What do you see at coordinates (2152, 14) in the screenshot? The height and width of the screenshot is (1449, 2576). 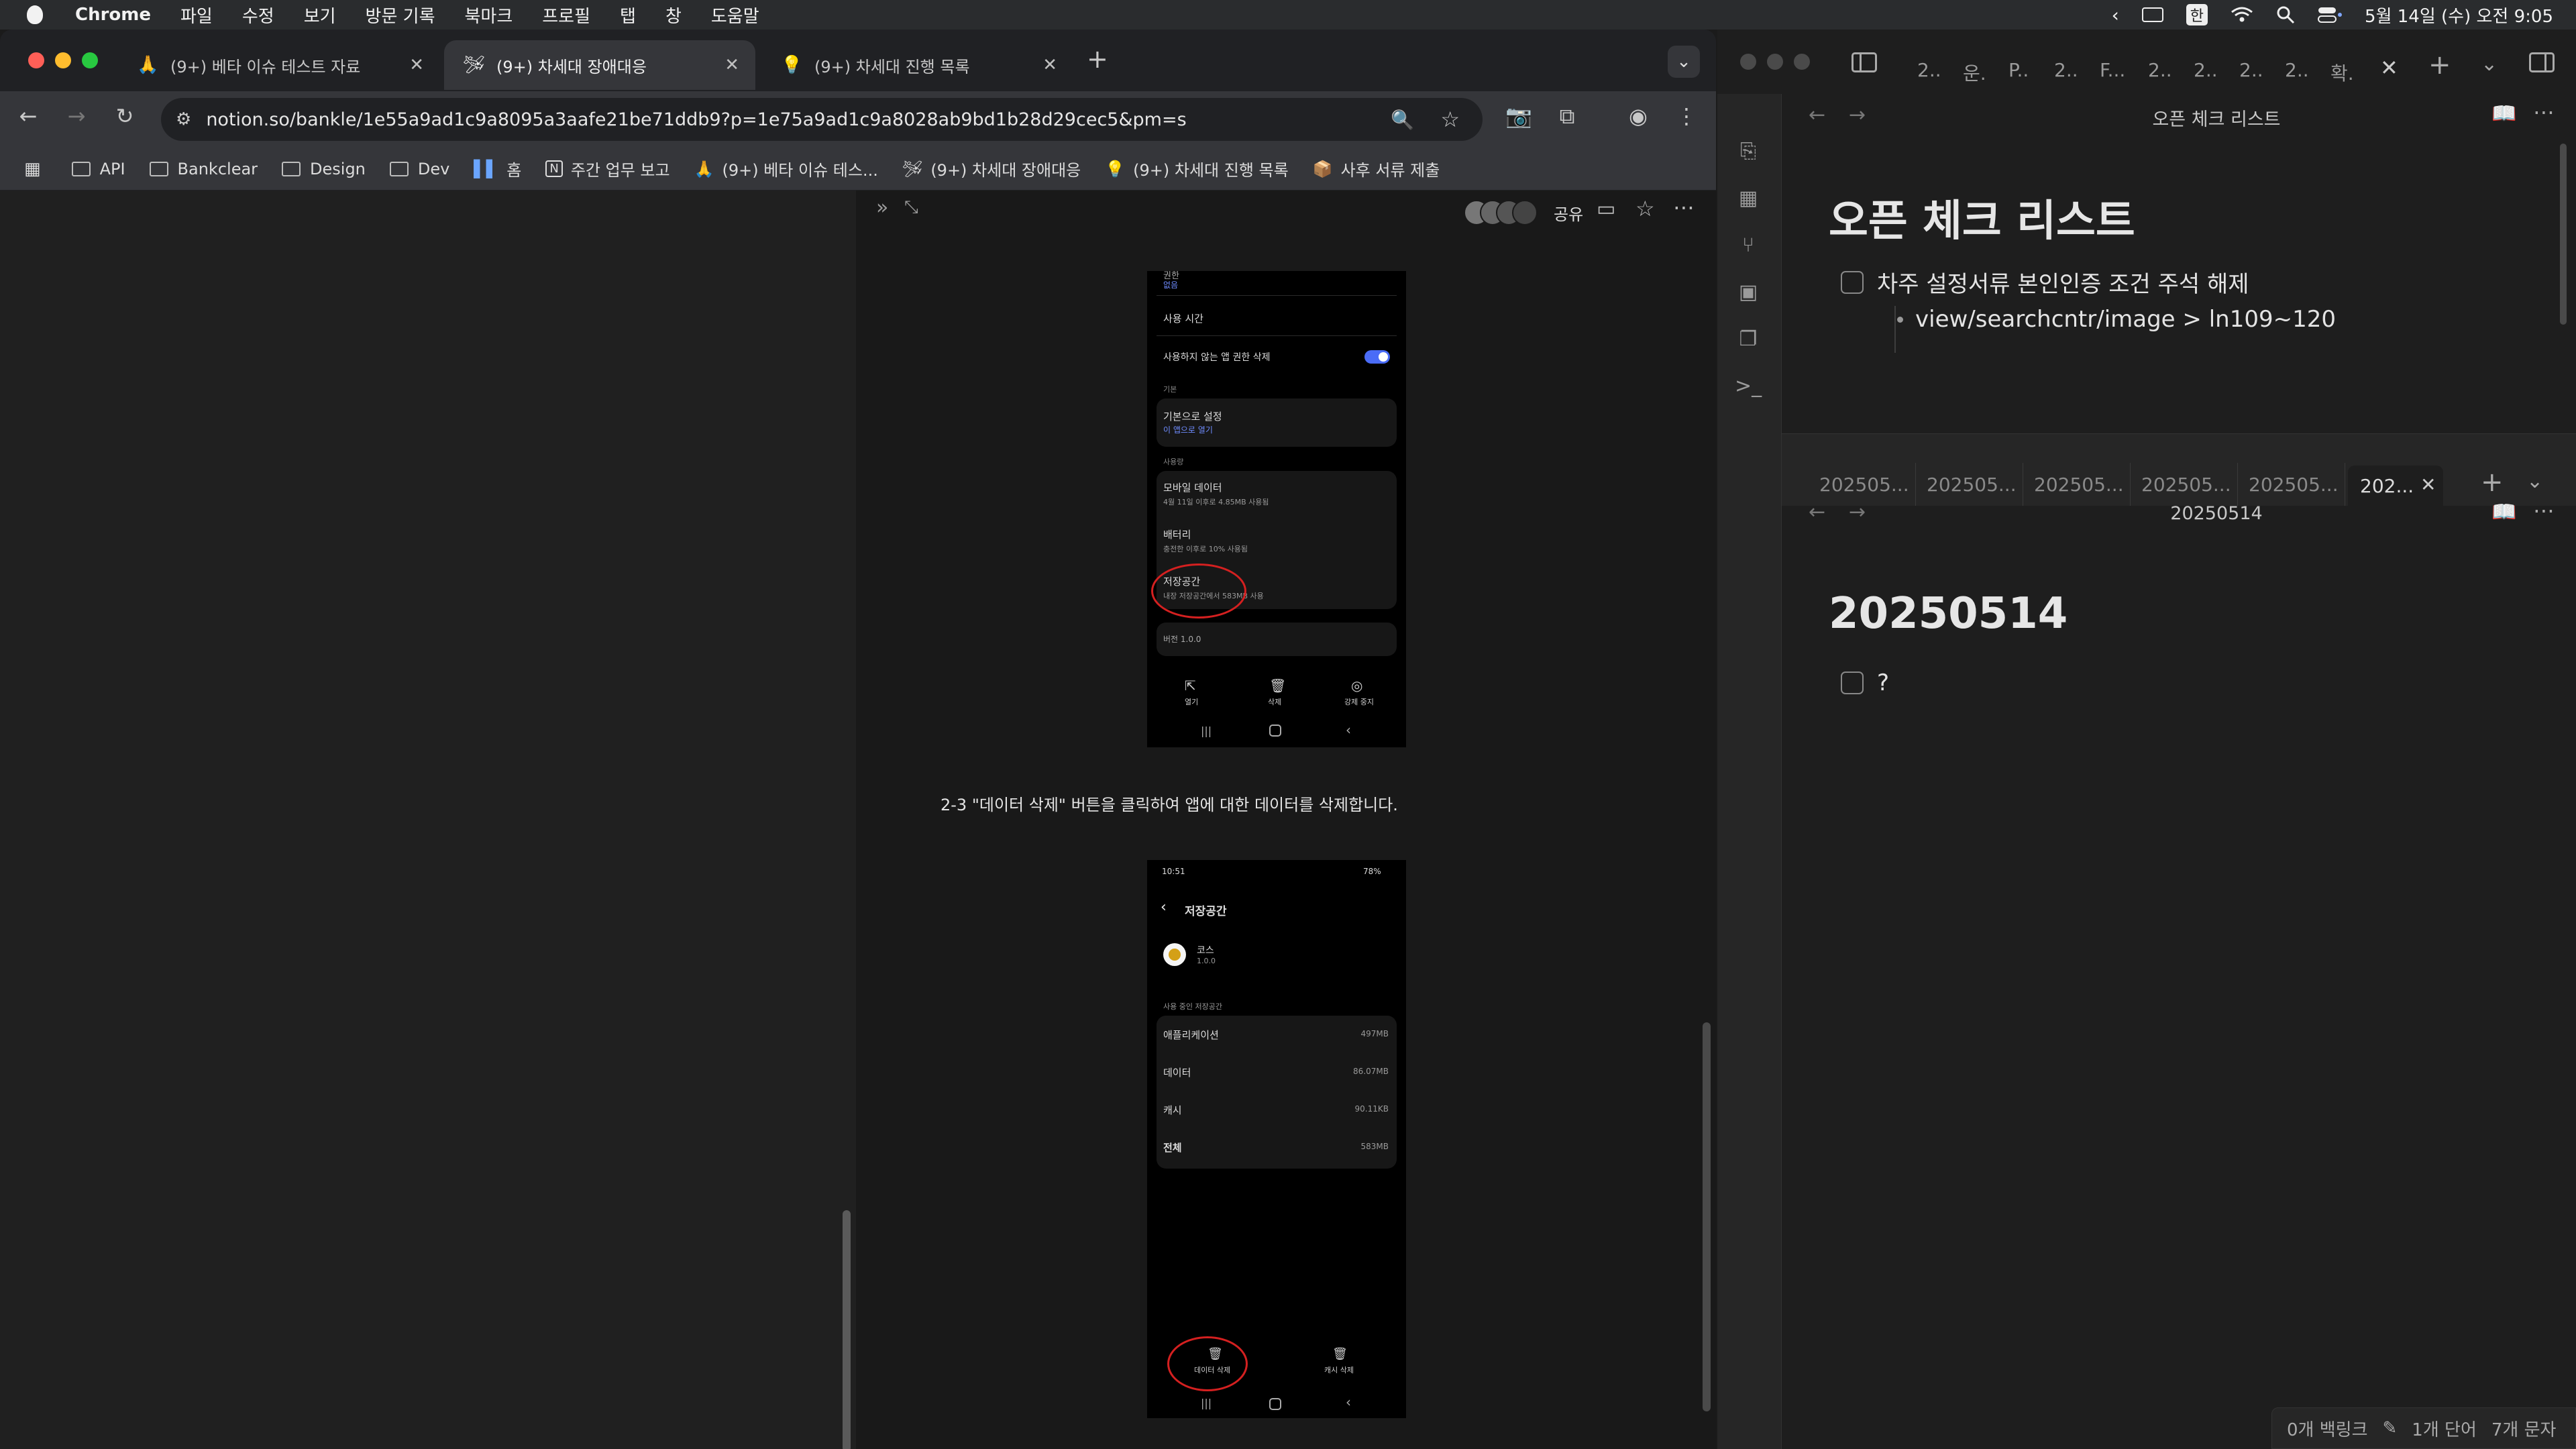 I see `keyboard-icon` at bounding box center [2152, 14].